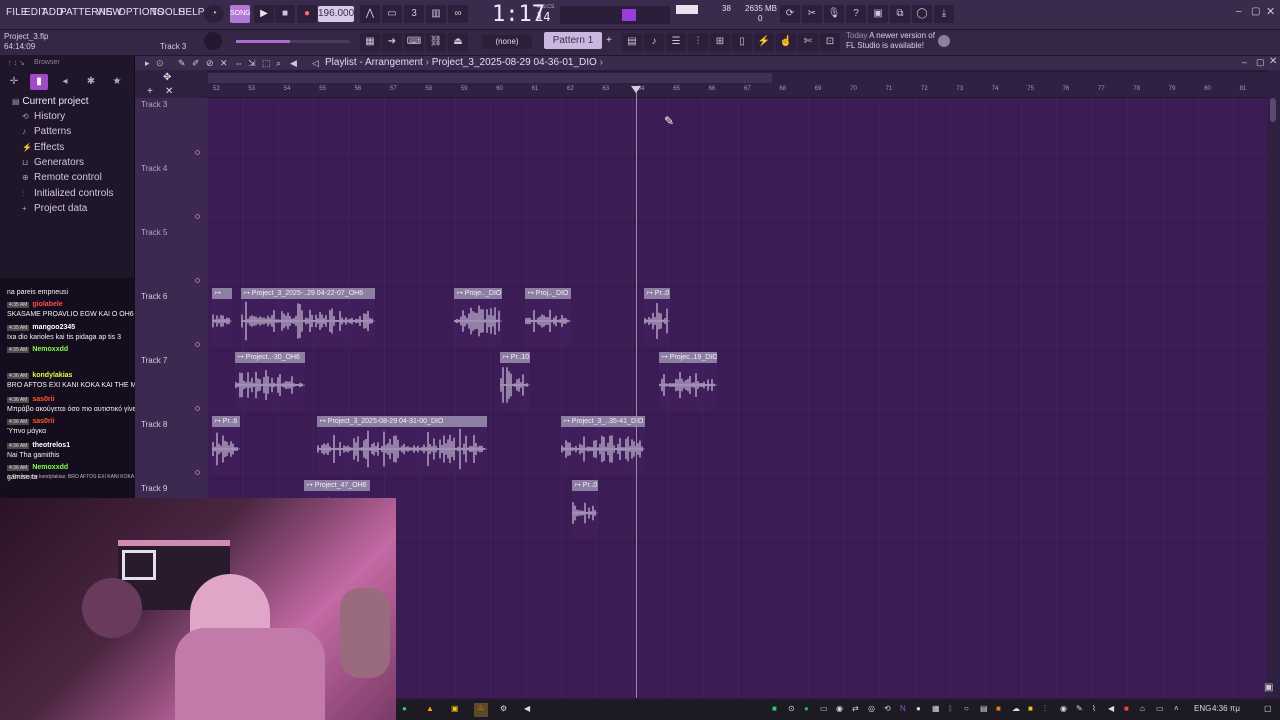 The image size is (1280, 720). What do you see at coordinates (46, 131) in the screenshot?
I see `tree-item-patterns: ♪ Patterns` at bounding box center [46, 131].